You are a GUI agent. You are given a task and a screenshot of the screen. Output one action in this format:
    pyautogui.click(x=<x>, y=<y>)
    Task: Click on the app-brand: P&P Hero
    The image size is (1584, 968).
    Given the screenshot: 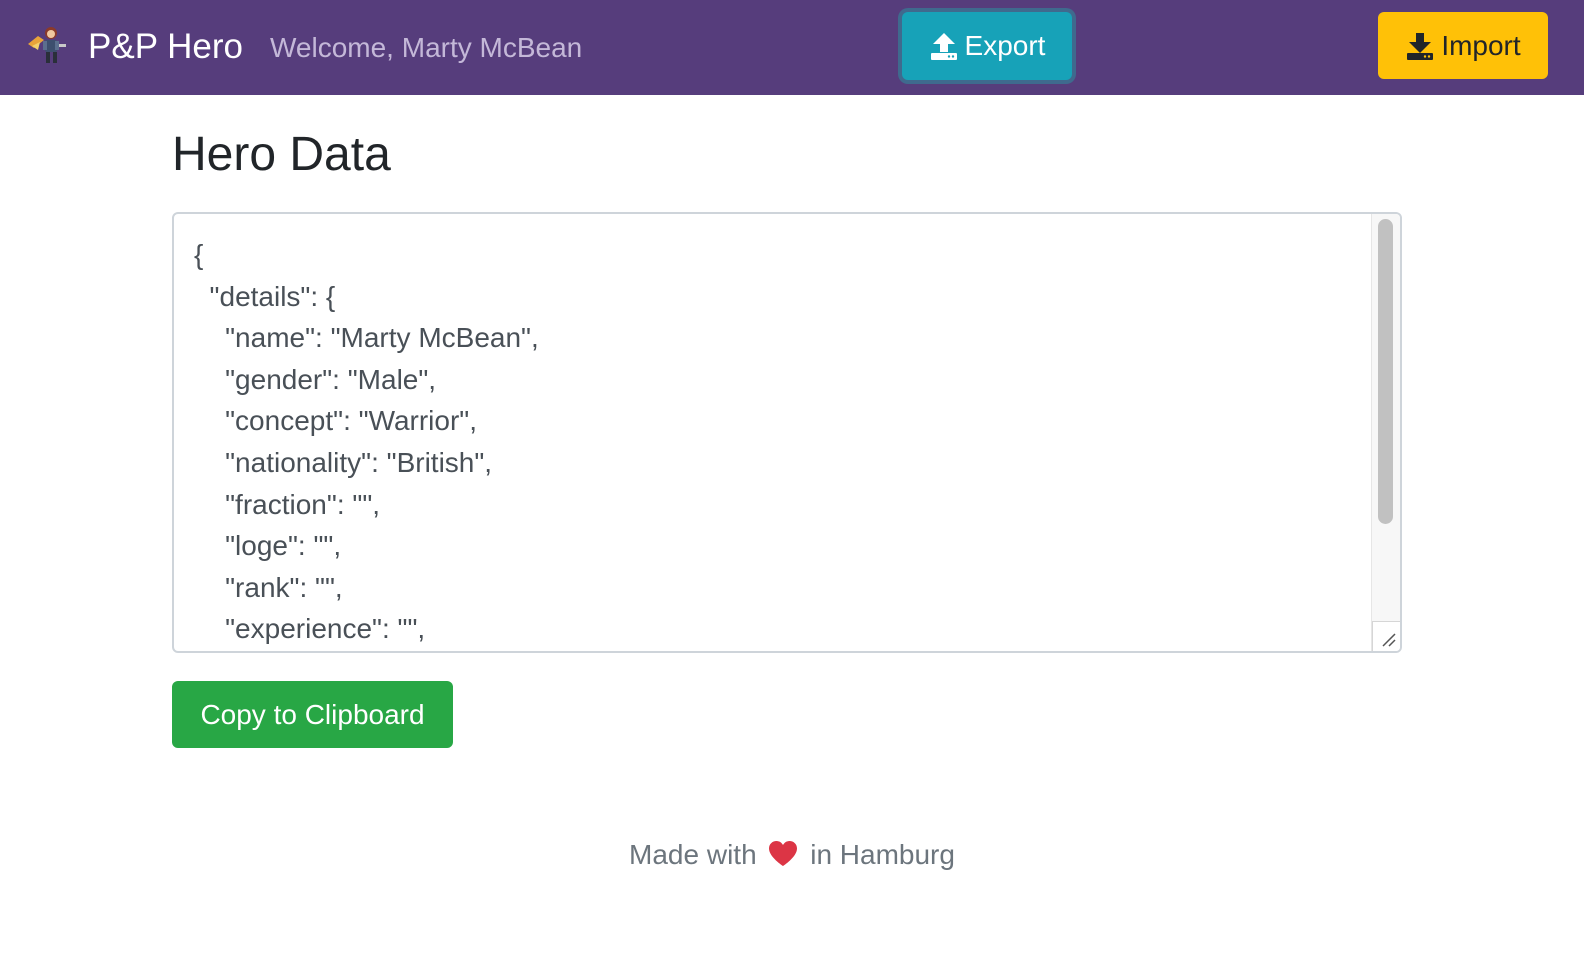 What is the action you would take?
    pyautogui.click(x=165, y=47)
    